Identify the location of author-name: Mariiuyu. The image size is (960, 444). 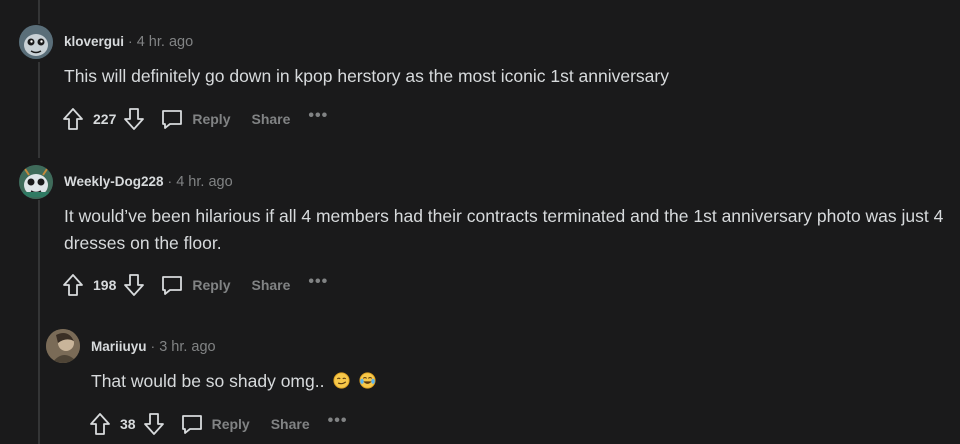
(119, 346).